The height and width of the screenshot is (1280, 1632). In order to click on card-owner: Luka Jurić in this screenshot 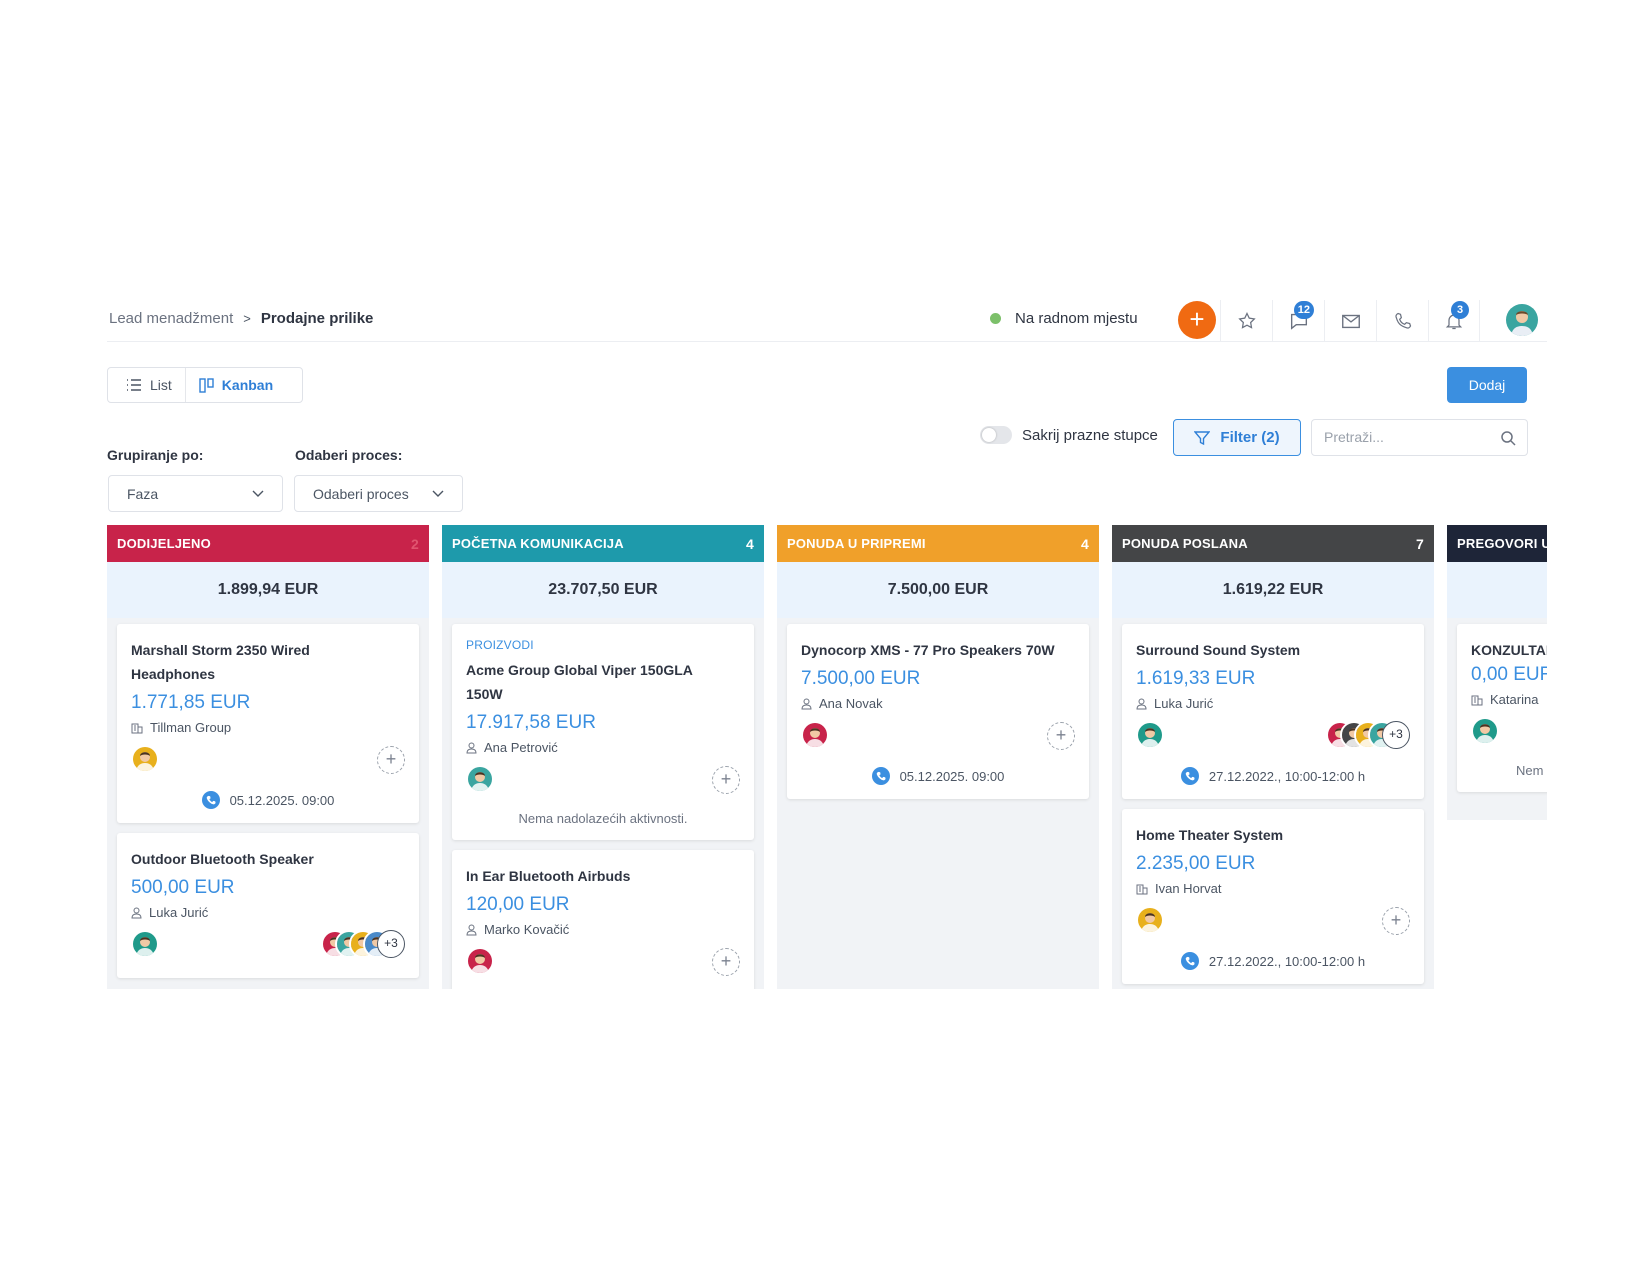, I will do `click(268, 912)`.